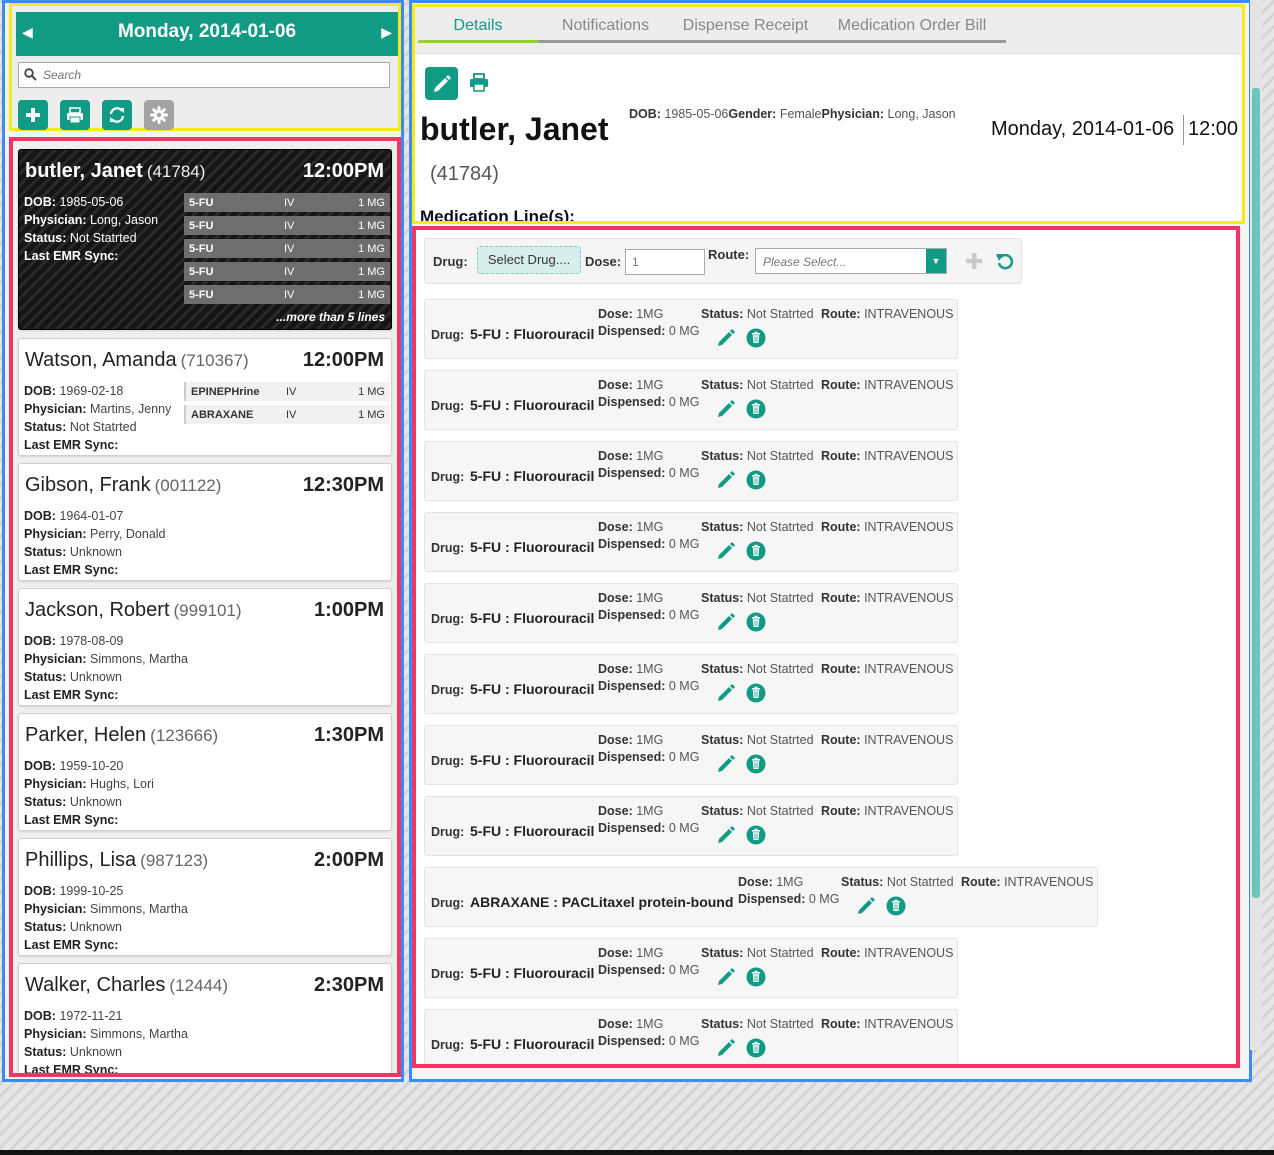 This screenshot has width=1274, height=1155. What do you see at coordinates (287, 202) in the screenshot?
I see `medication-summary-row: 5-FU IV 1 MG` at bounding box center [287, 202].